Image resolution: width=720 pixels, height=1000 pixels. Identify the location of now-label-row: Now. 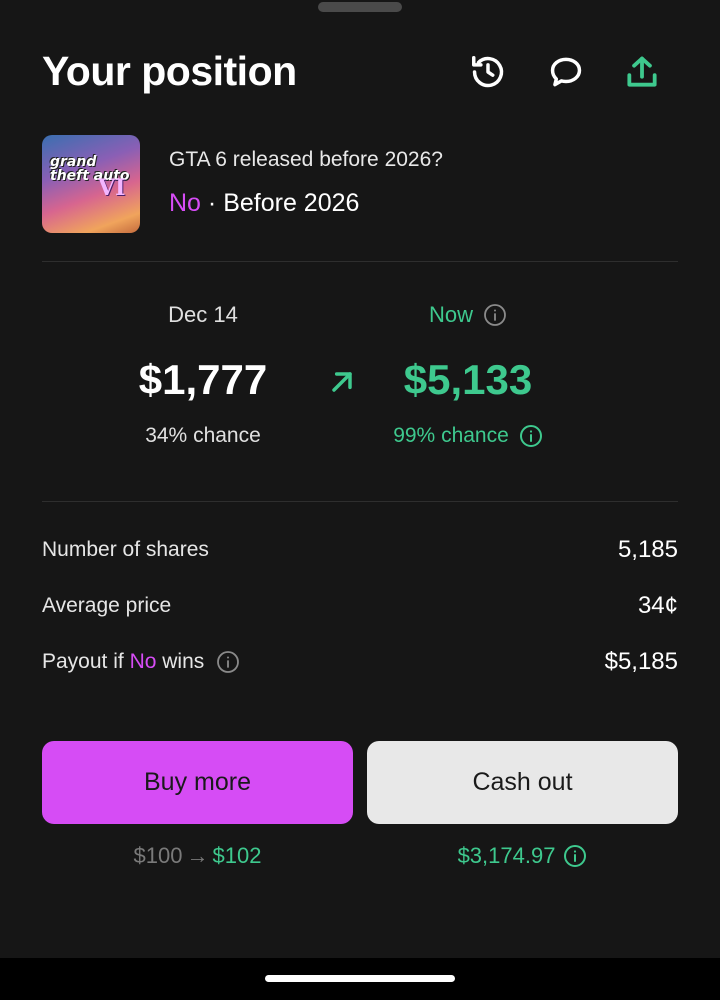
(468, 315).